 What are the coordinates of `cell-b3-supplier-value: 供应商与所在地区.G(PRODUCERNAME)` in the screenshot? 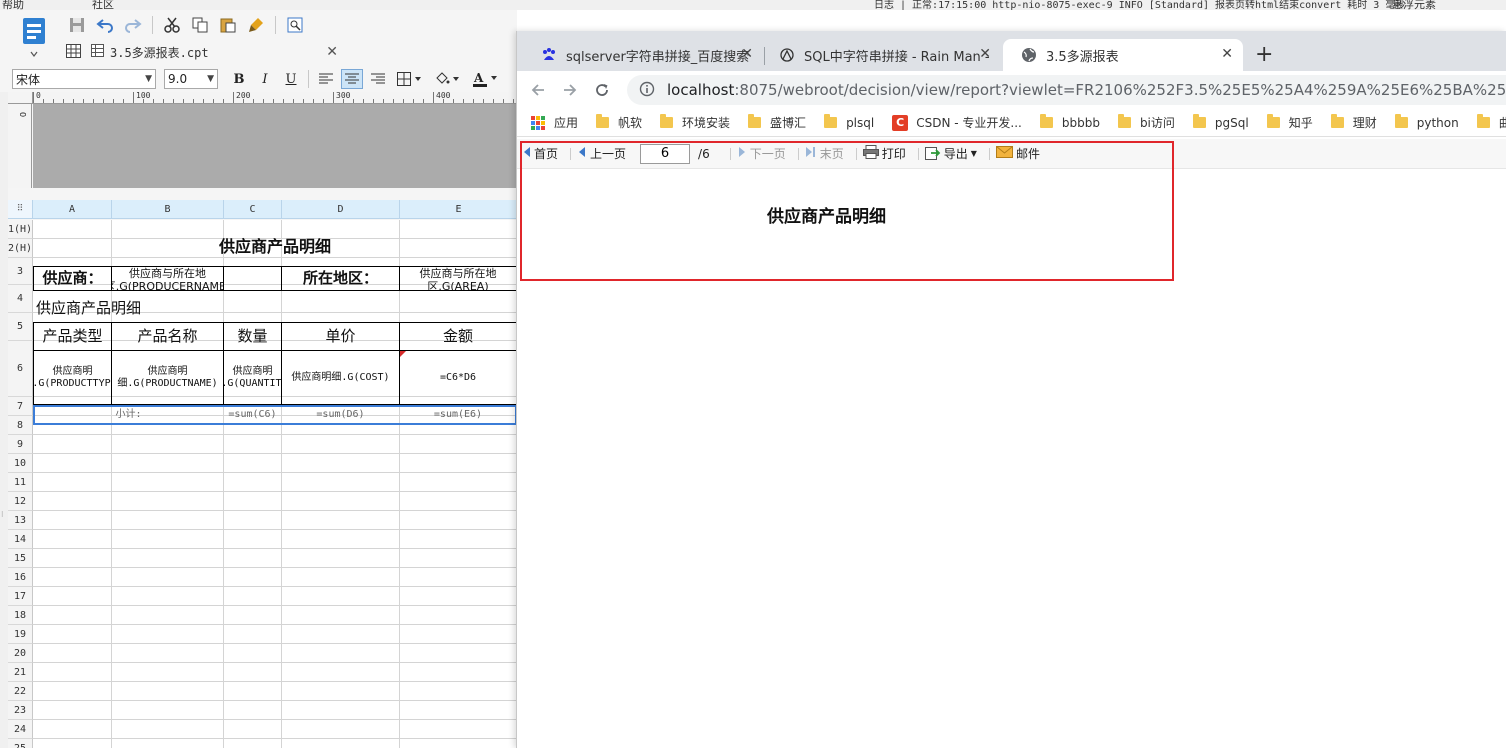 It's located at (167, 278).